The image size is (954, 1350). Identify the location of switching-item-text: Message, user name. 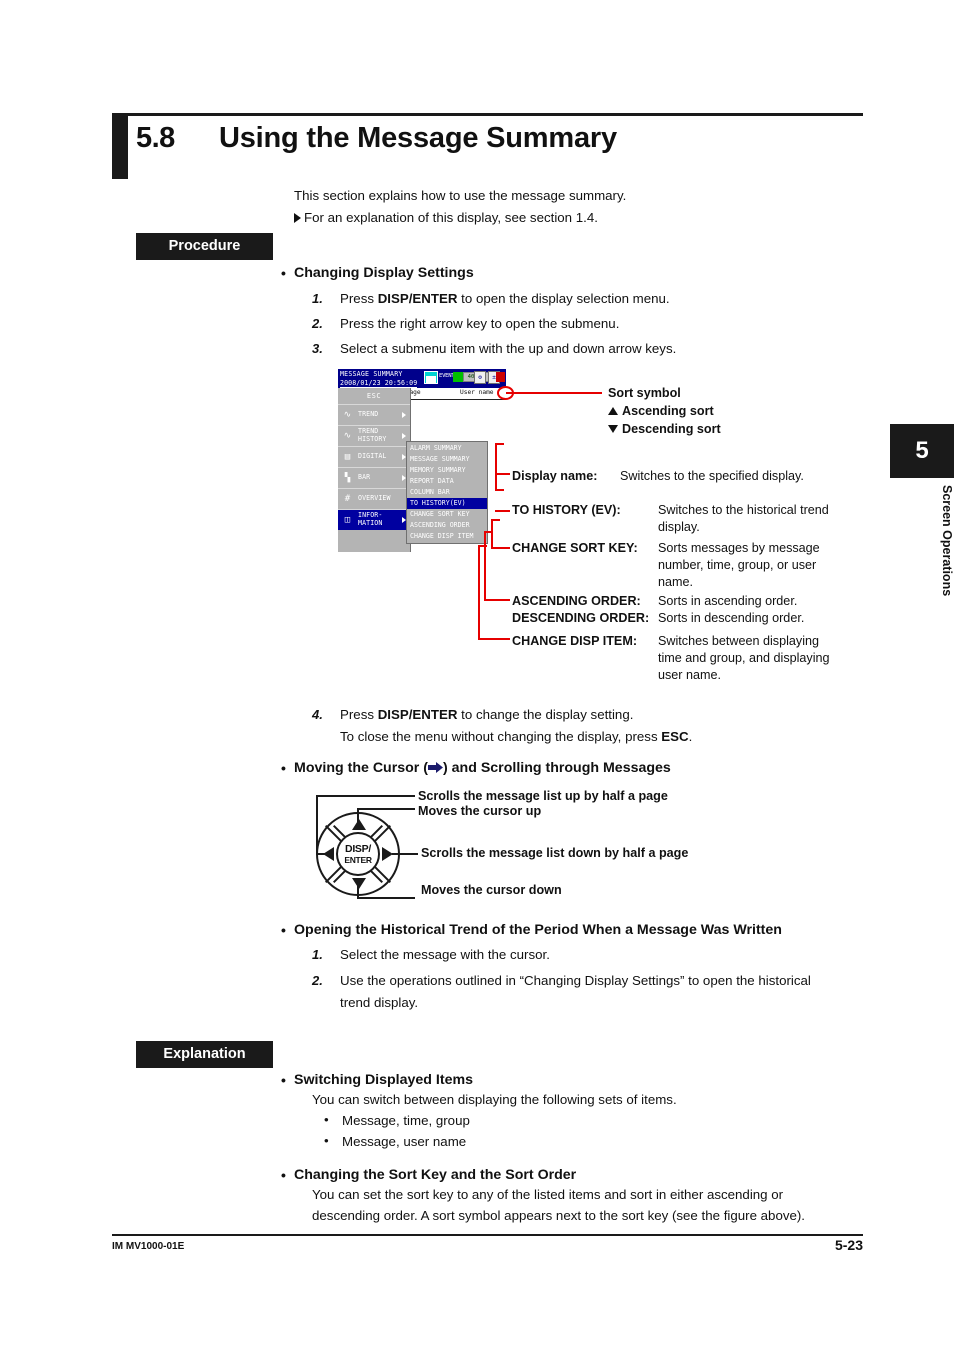
(404, 1141).